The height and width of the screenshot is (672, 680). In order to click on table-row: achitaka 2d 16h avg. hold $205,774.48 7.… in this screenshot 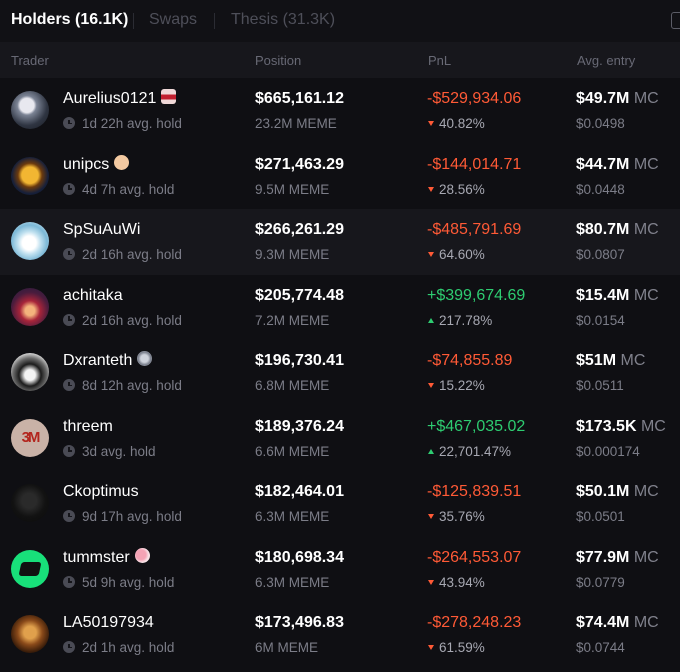, I will do `click(340, 308)`.